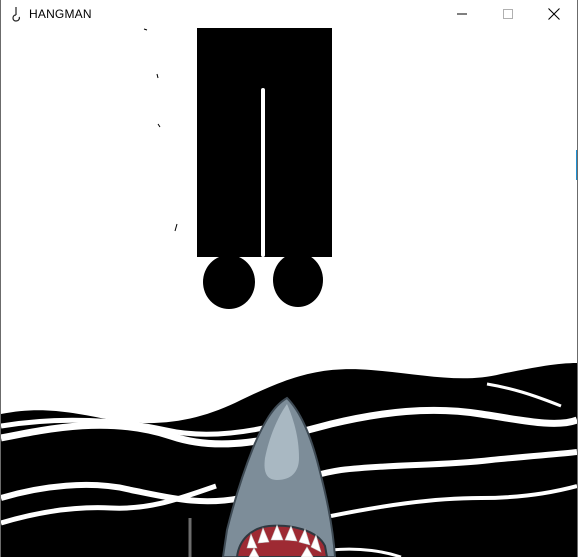 Image resolution: width=578 pixels, height=557 pixels. What do you see at coordinates (160, 130) in the screenshot?
I see `sketch-marks` at bounding box center [160, 130].